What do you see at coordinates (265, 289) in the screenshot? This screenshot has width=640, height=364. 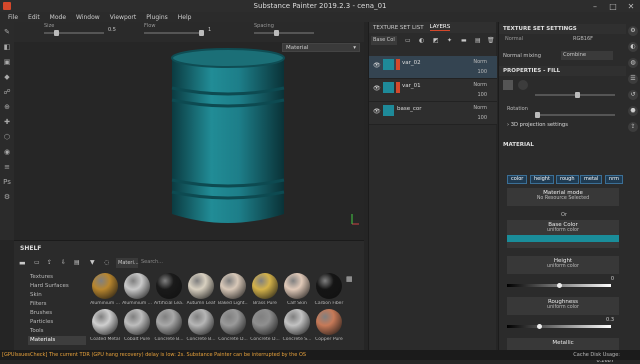 I see `material-thumbnail: Brass Pure` at bounding box center [265, 289].